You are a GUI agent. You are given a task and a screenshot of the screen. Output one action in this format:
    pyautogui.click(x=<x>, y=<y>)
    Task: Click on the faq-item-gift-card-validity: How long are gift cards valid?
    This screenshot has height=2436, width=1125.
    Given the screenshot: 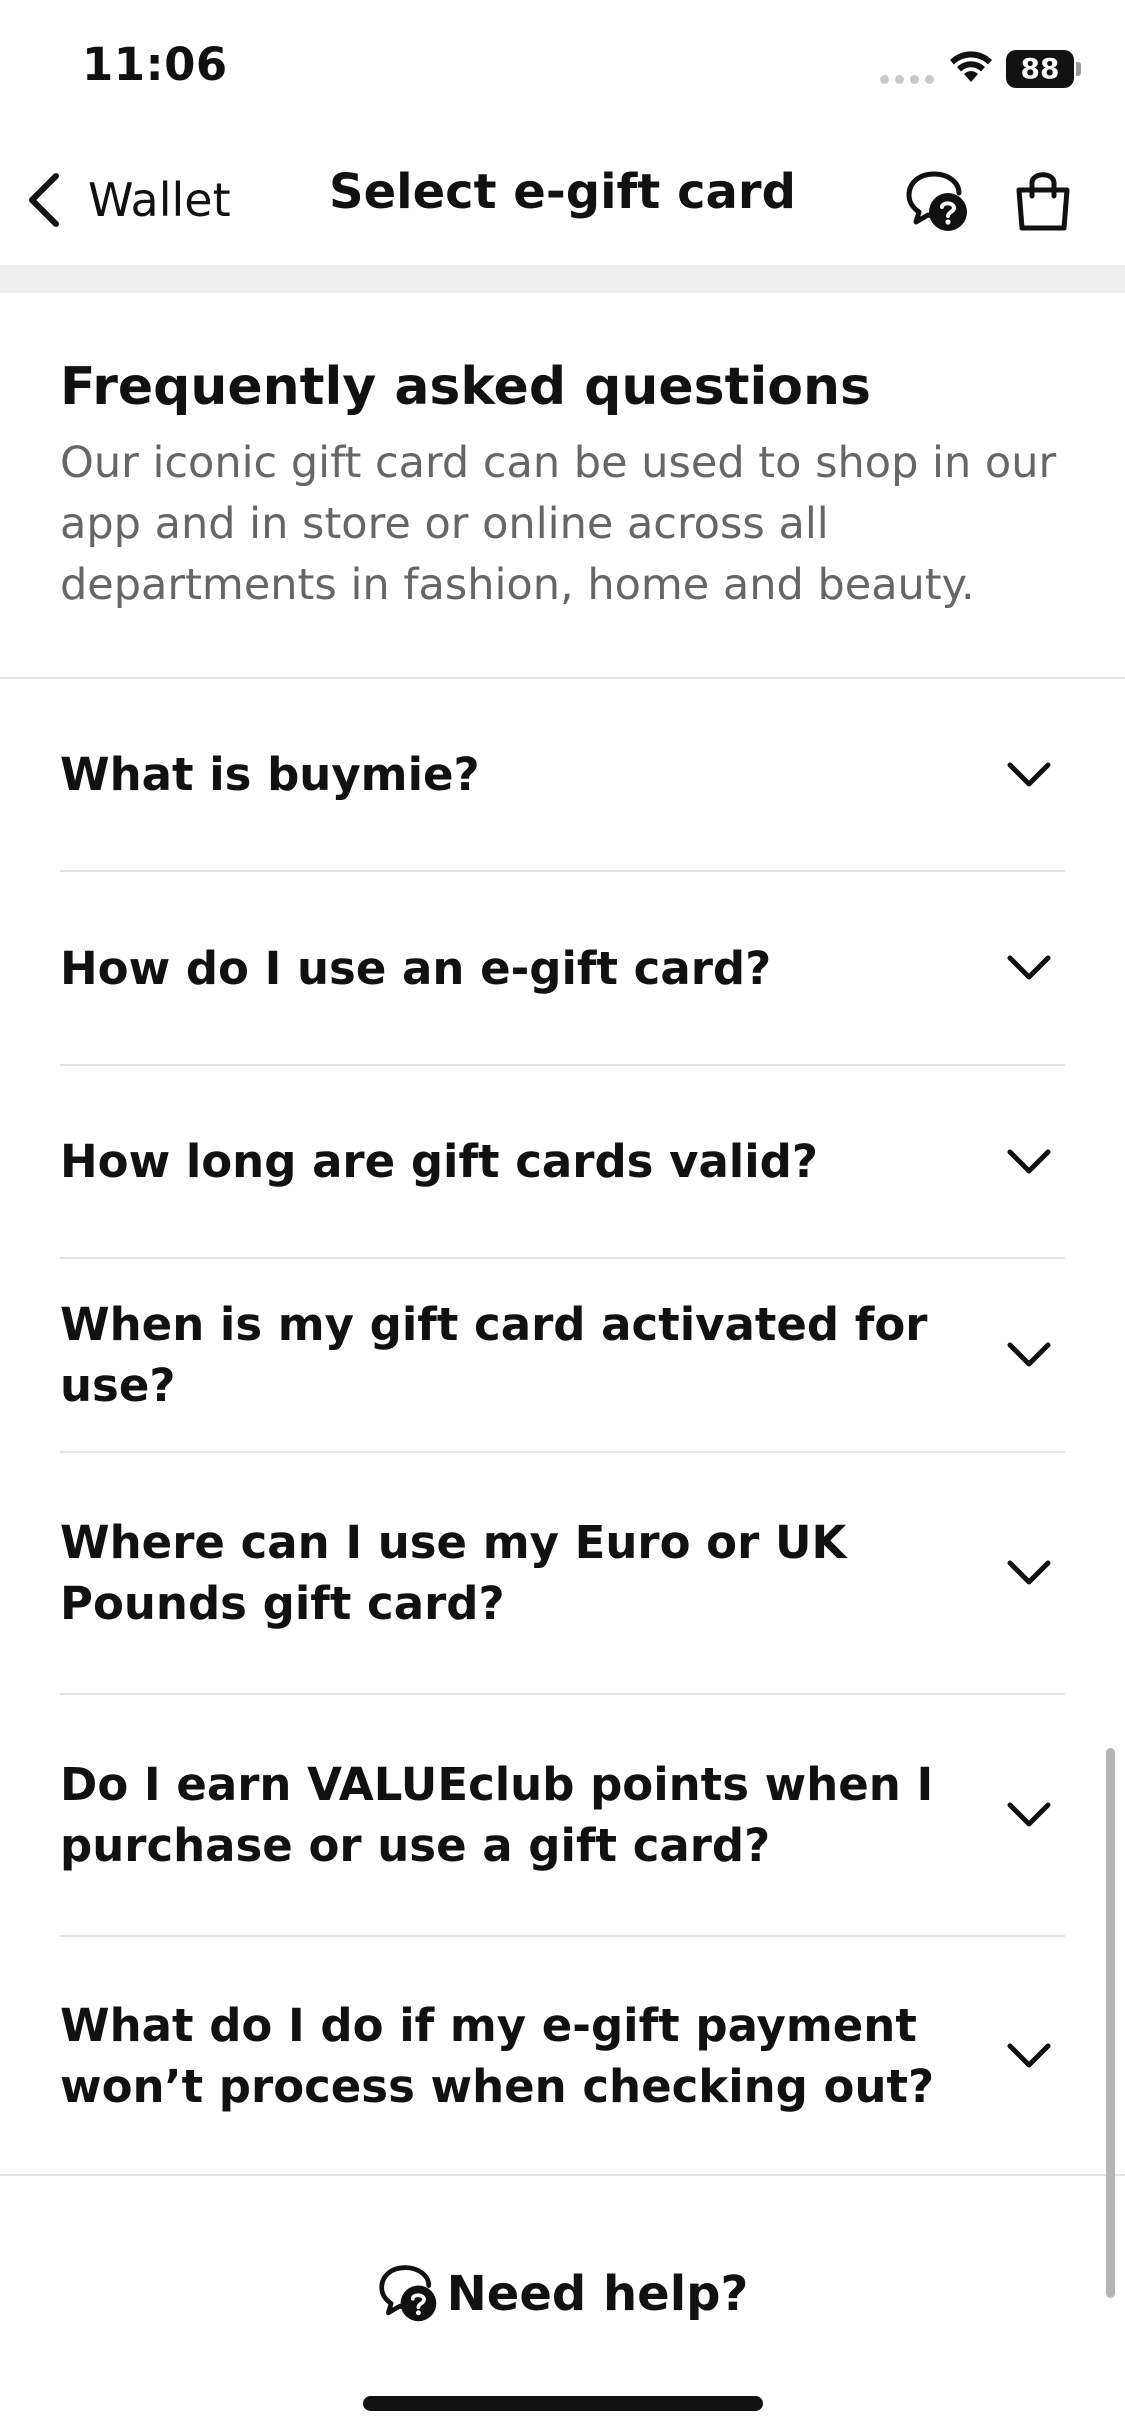 What is the action you would take?
    pyautogui.click(x=562, y=1162)
    